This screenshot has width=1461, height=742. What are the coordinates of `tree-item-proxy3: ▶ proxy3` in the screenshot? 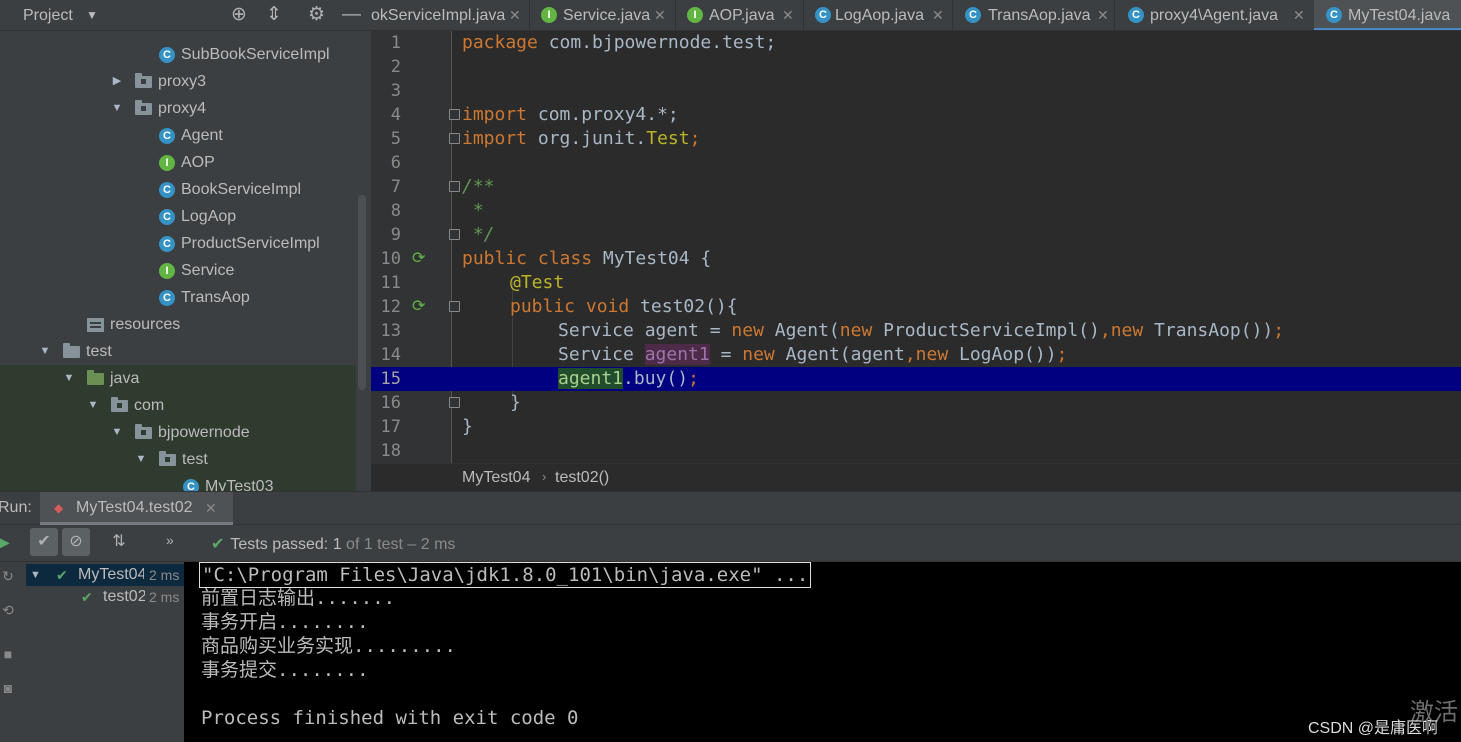 It's located at (179, 81).